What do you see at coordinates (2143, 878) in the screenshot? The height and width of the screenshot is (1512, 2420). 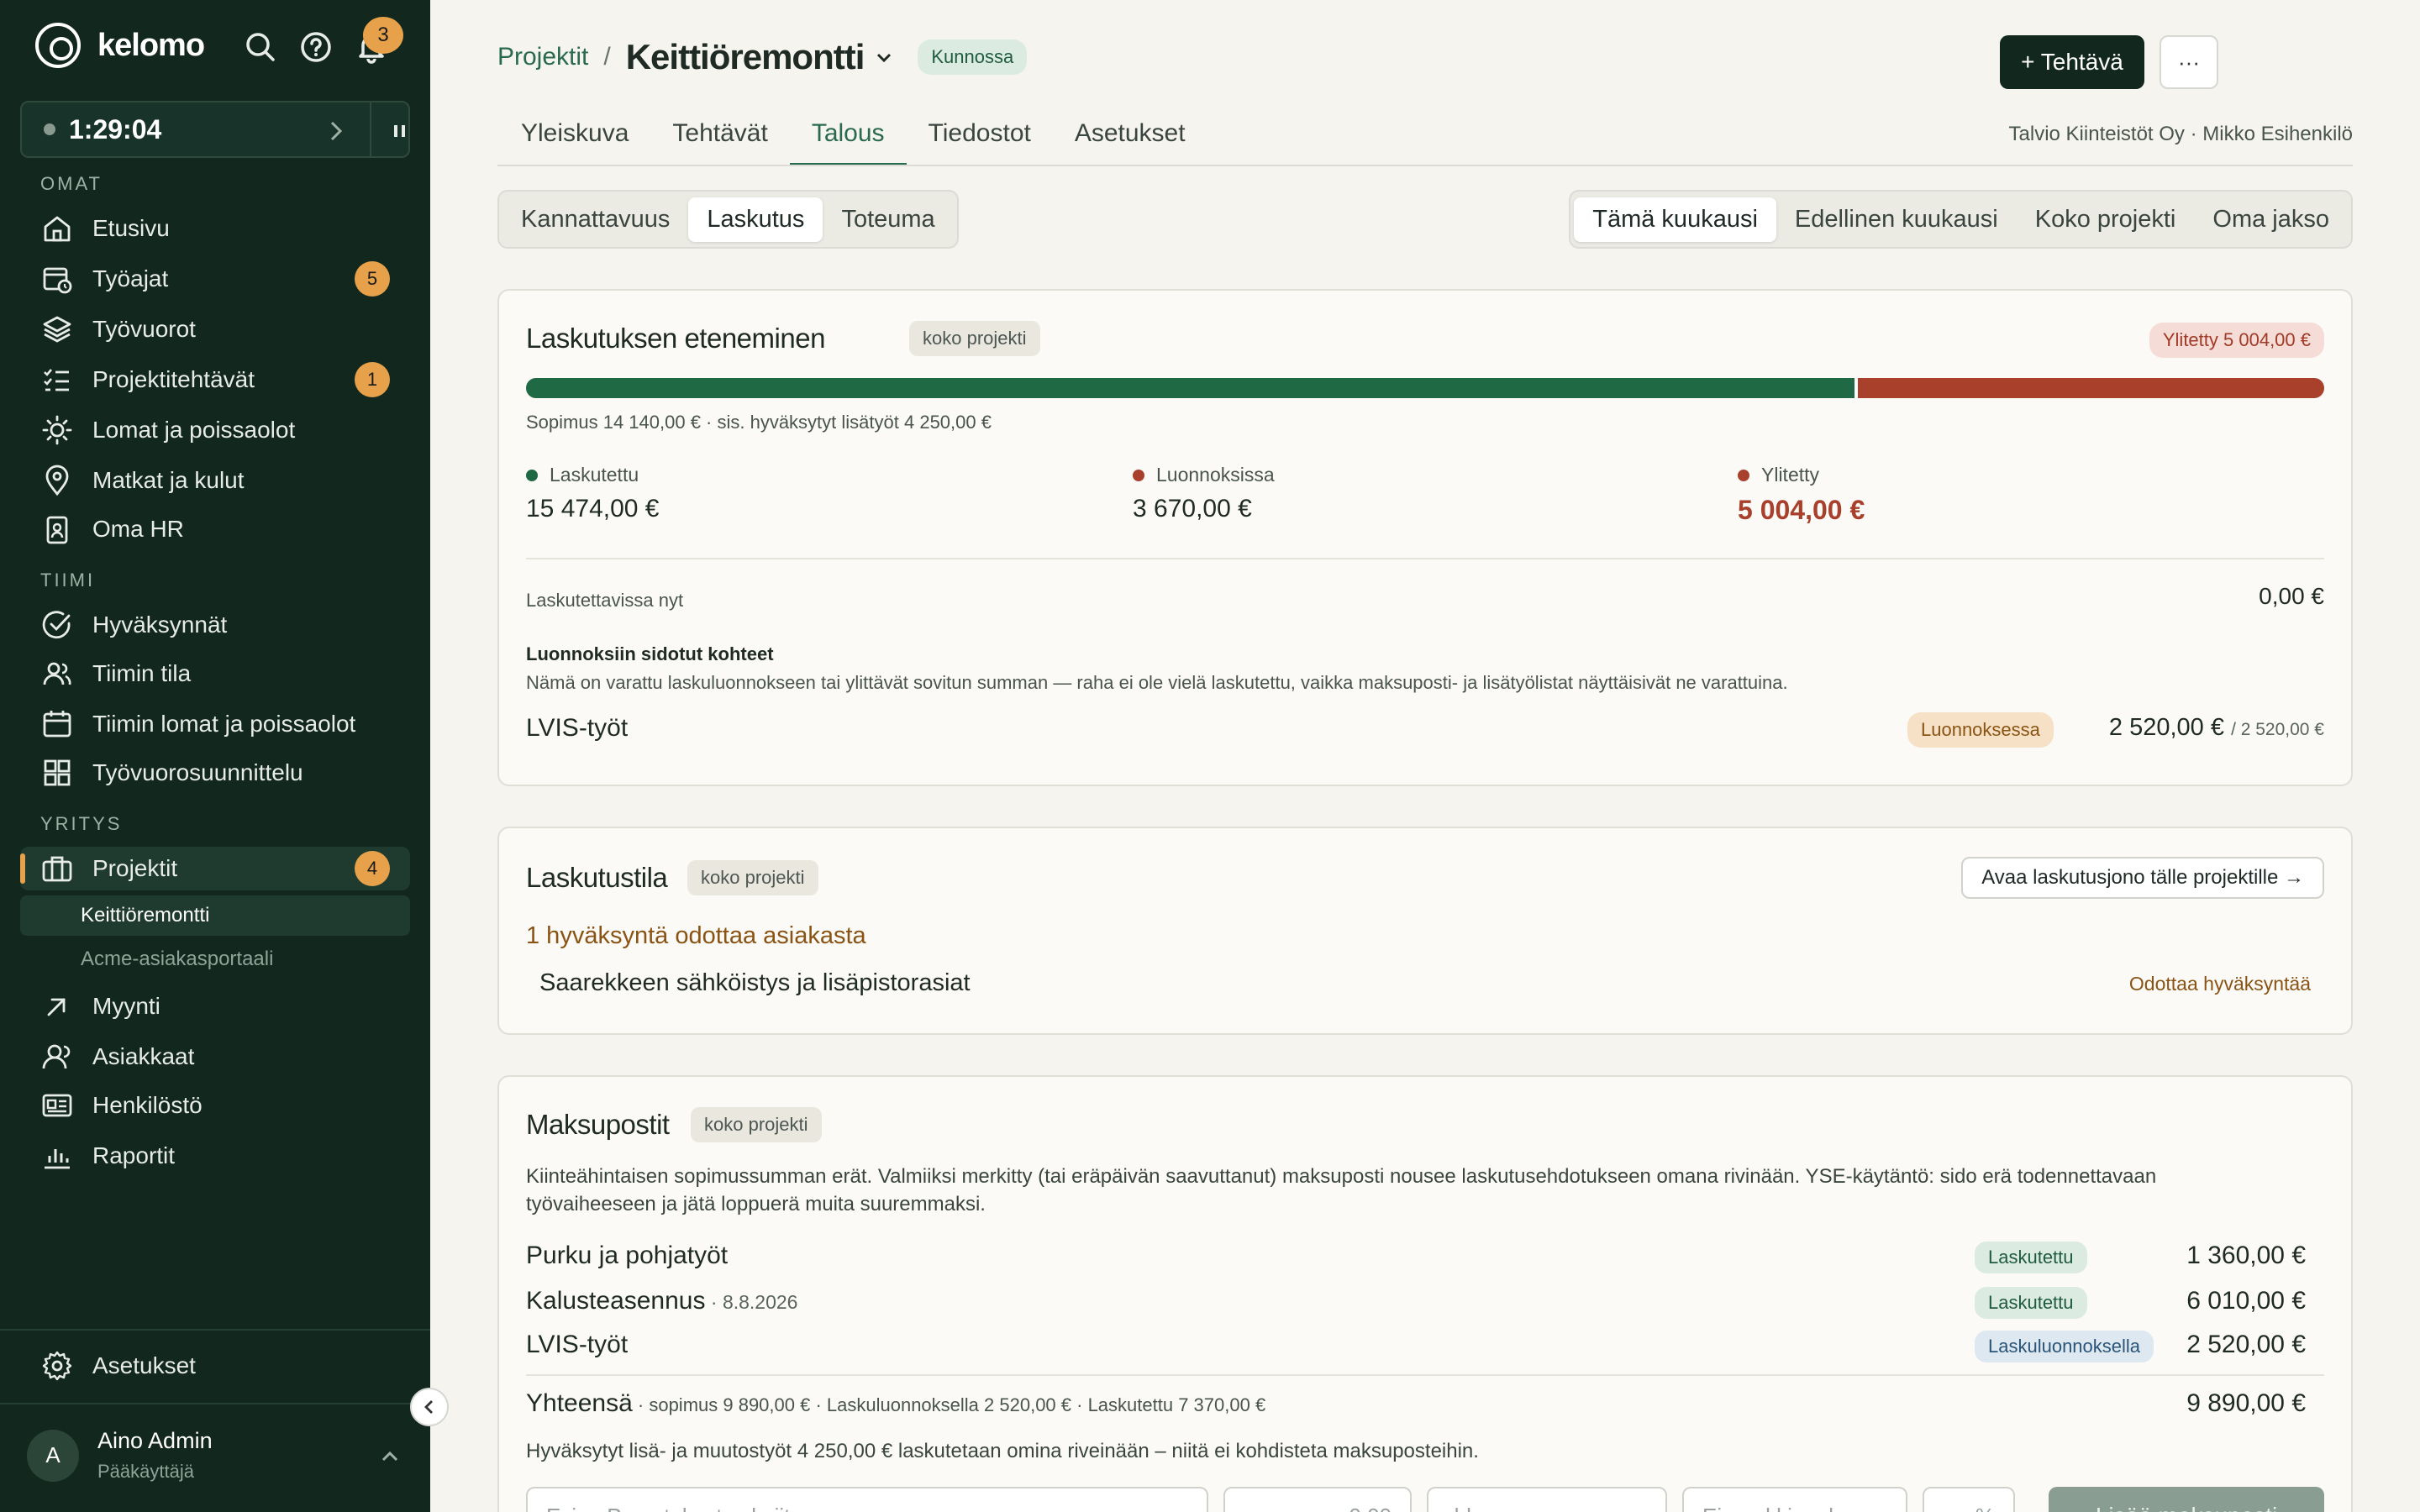 I see `open-billing-queue-button: Avaa laskutusjono tälle projektille →` at bounding box center [2143, 878].